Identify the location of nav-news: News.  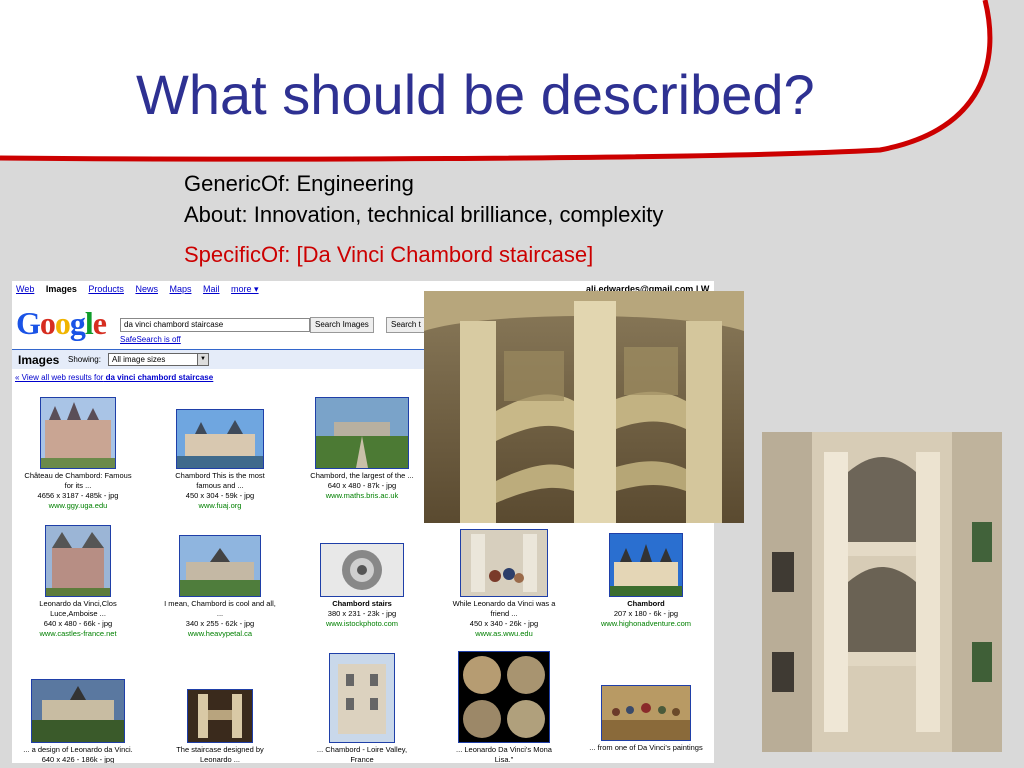
(146, 289).